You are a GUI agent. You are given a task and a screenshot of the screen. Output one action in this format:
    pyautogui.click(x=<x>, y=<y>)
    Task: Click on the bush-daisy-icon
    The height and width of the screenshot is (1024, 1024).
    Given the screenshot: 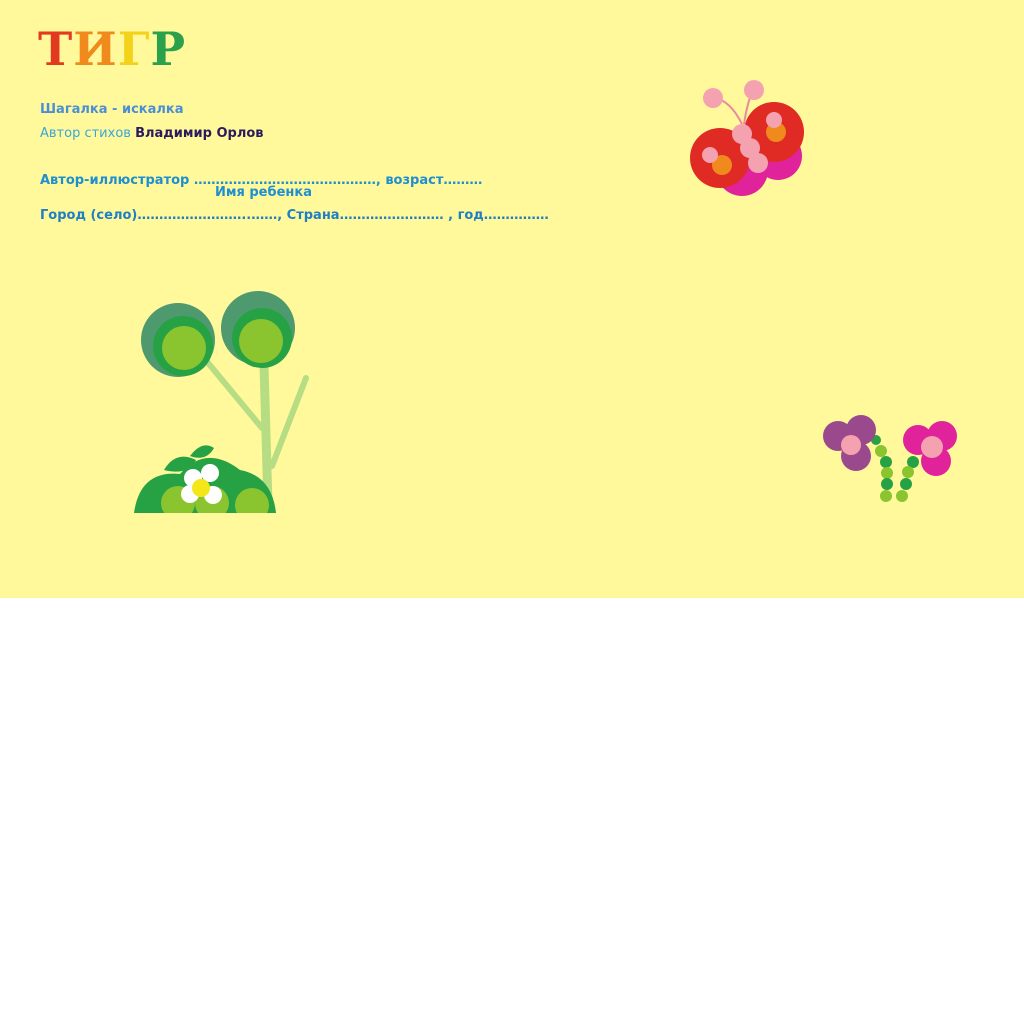 What is the action you would take?
    pyautogui.click(x=205, y=485)
    